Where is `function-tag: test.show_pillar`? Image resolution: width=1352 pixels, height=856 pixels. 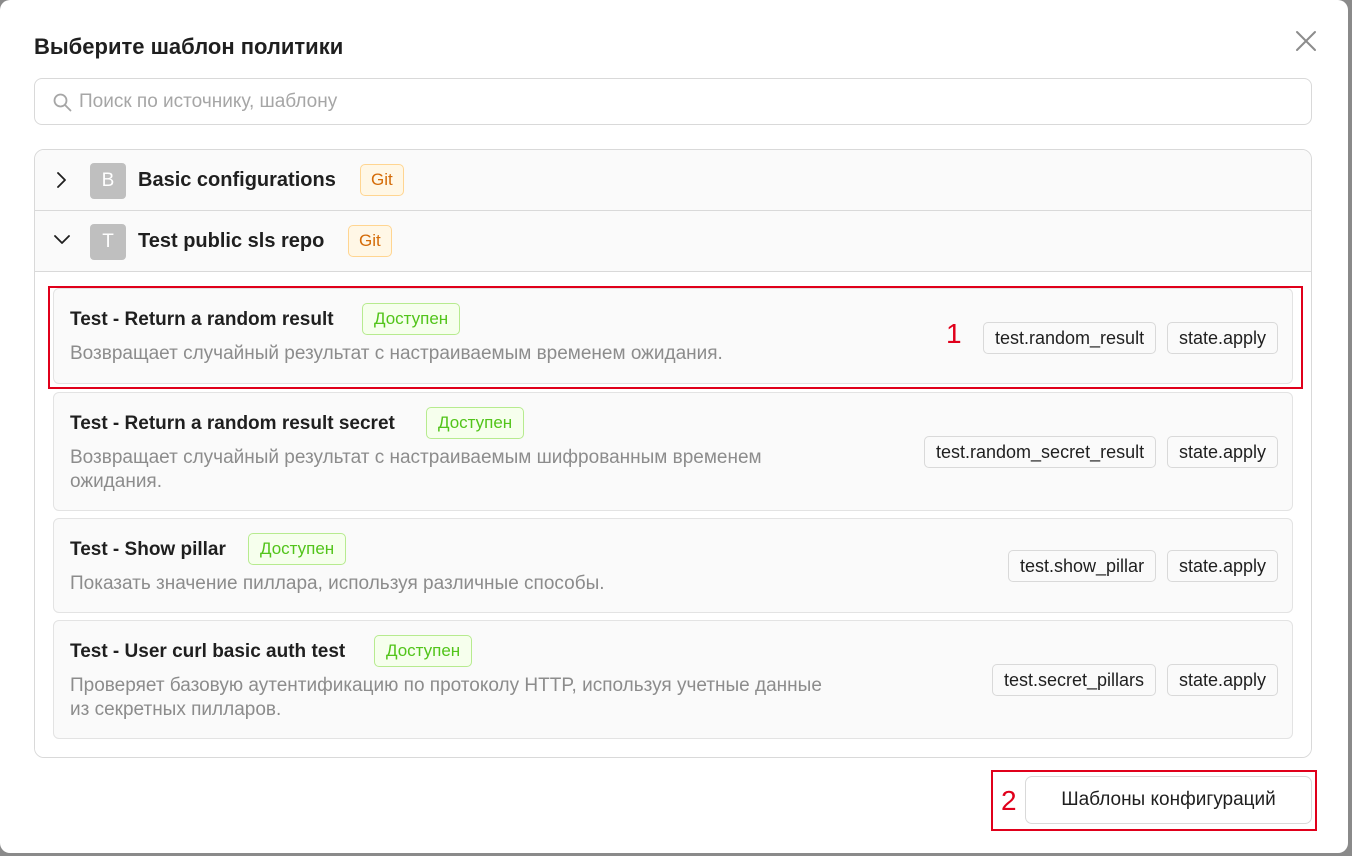
function-tag: test.show_pillar is located at coordinates (1082, 566).